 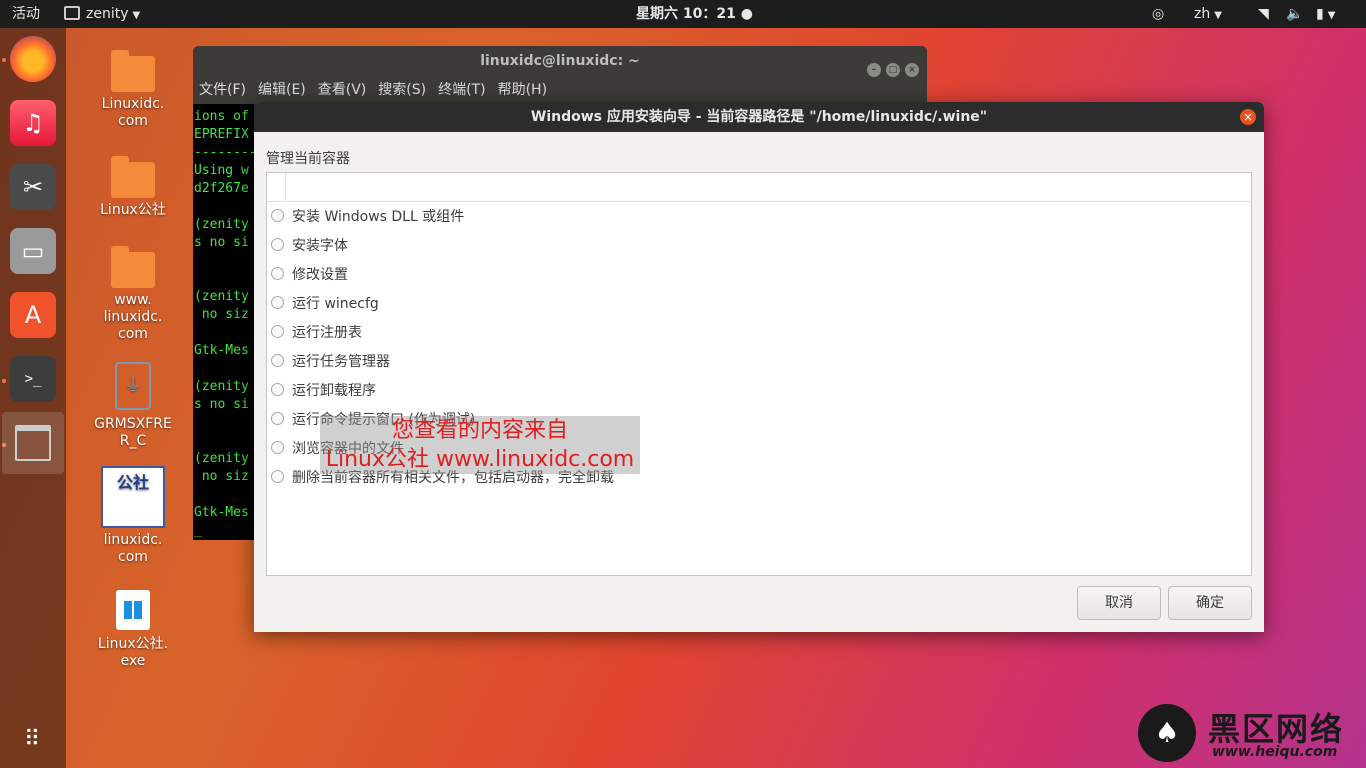 I want to click on desktop-folder-www: www. linuxidc. com, so click(x=133, y=294).